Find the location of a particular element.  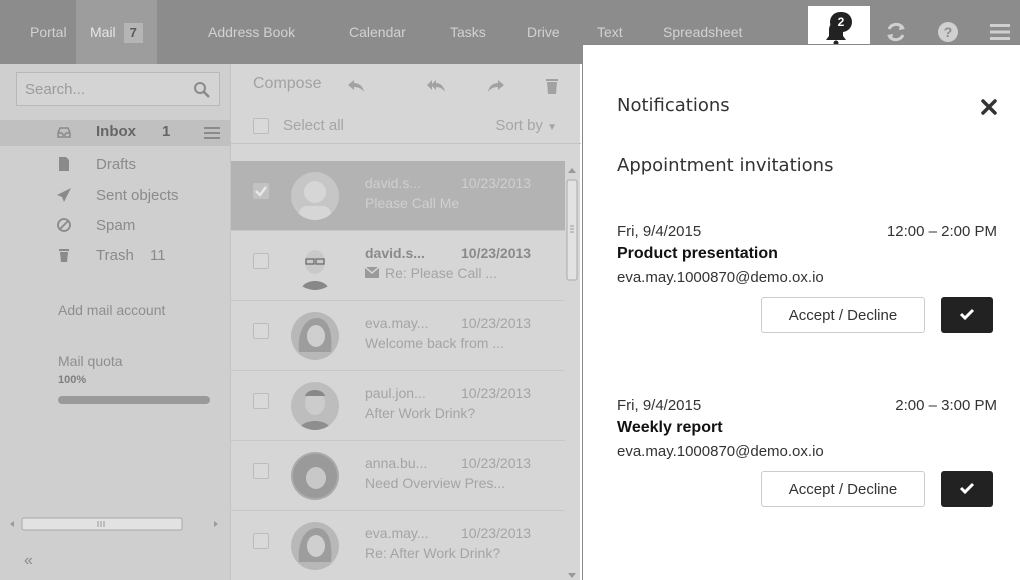

app-tasks: Tasks is located at coordinates (468, 32).